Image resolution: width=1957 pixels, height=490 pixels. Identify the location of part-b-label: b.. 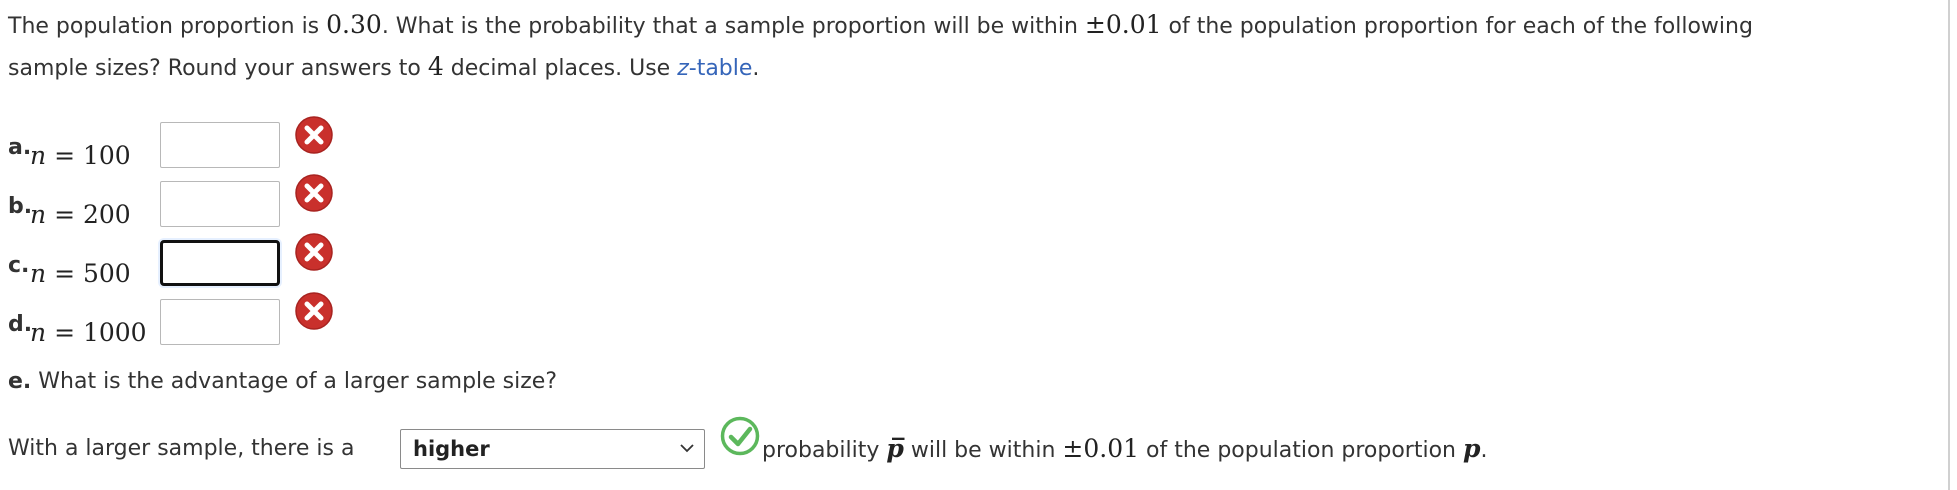
(20, 206).